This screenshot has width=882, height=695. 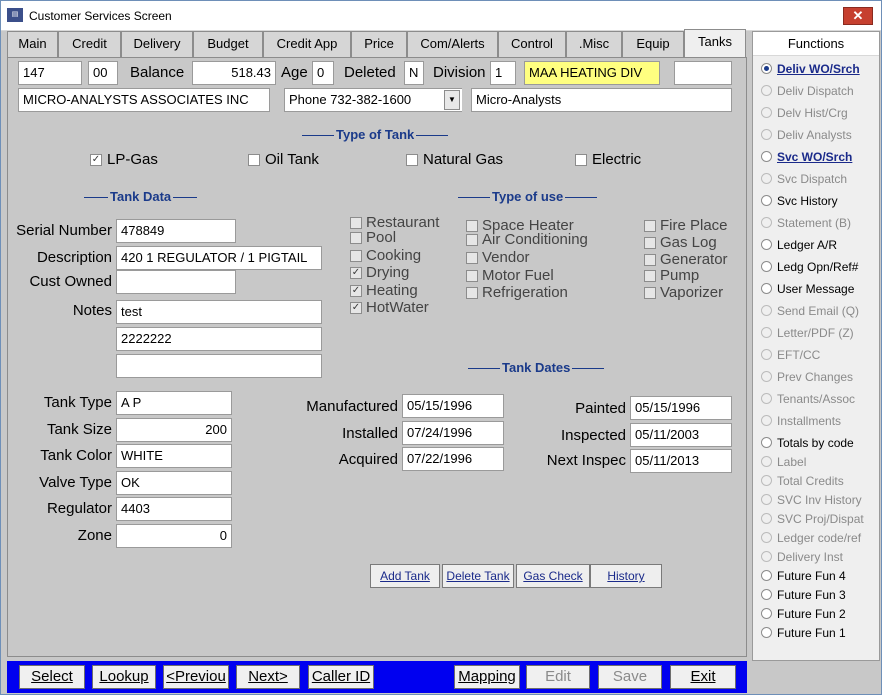 What do you see at coordinates (532, 44) in the screenshot?
I see `tab-control: Control` at bounding box center [532, 44].